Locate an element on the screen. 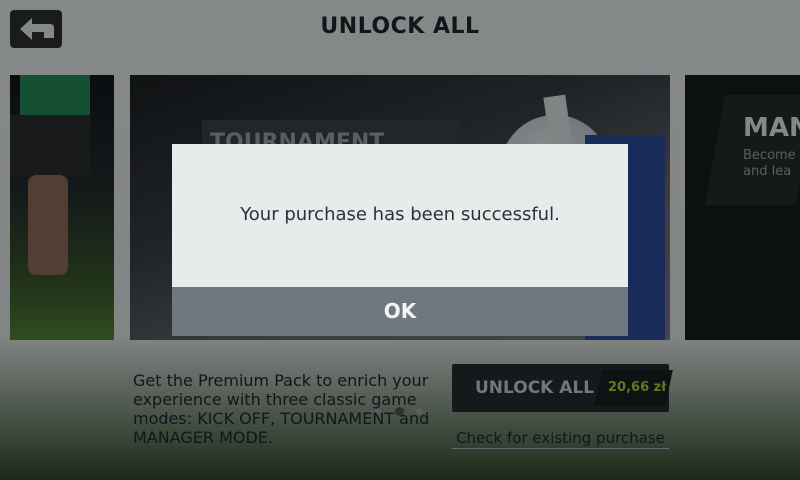 This screenshot has width=800, height=480. ok-button: OK is located at coordinates (400, 311).